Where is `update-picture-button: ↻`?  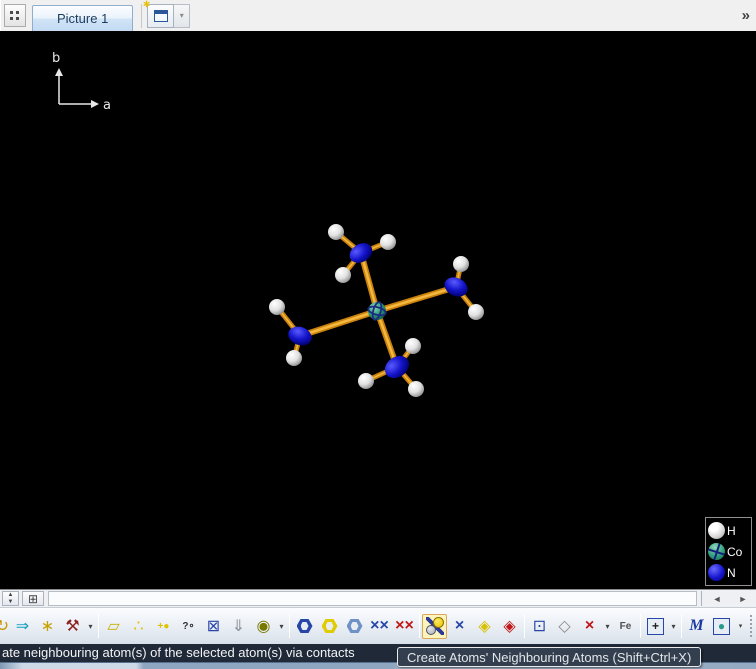
update-picture-button: ↻ is located at coordinates (5, 626).